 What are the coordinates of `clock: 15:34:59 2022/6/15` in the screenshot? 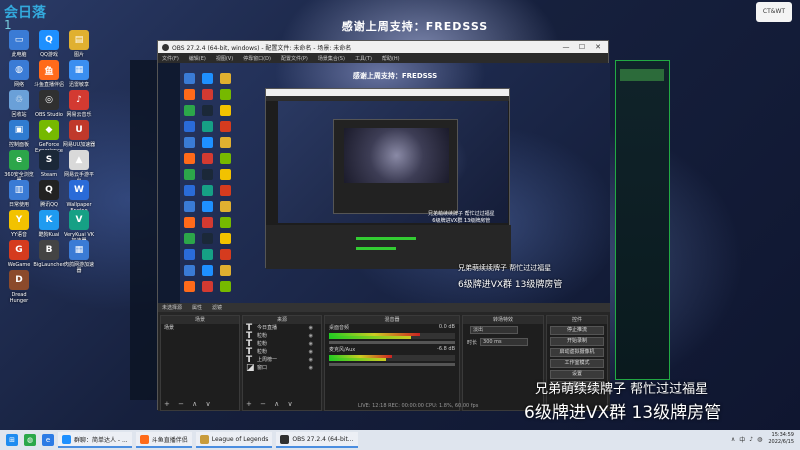 It's located at (781, 439).